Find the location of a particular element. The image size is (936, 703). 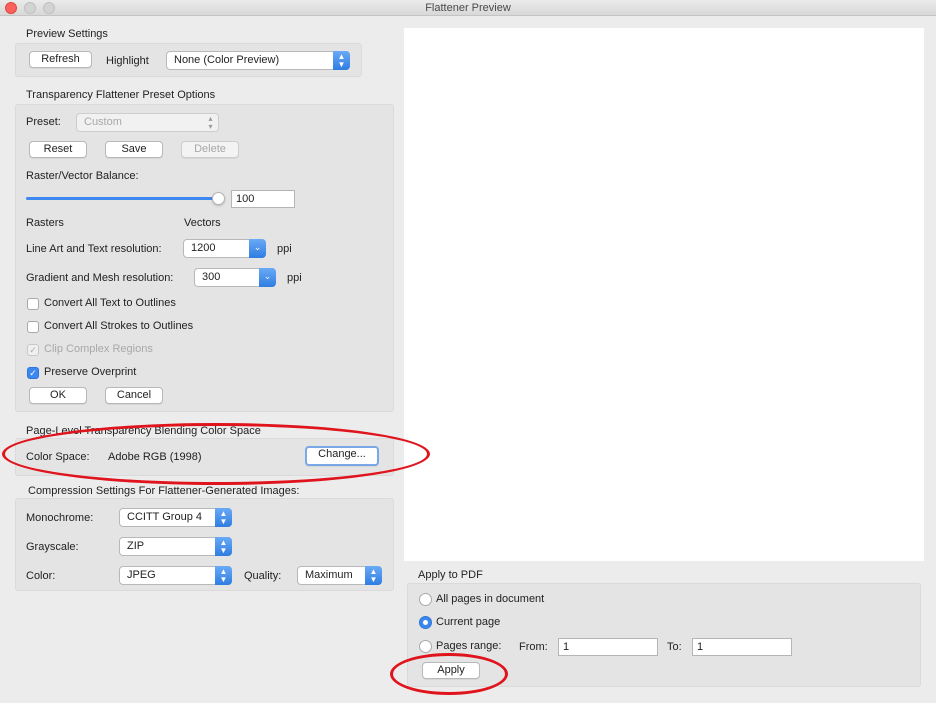

chevron-updown-icon: ▴ ▾ is located at coordinates (210, 122).